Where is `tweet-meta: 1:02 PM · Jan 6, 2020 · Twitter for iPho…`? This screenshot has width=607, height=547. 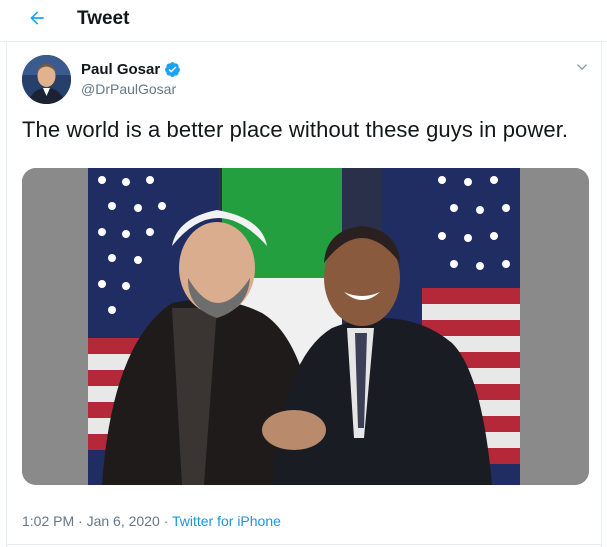 tweet-meta: 1:02 PM · Jan 6, 2020 · Twitter for iPho… is located at coordinates (151, 521).